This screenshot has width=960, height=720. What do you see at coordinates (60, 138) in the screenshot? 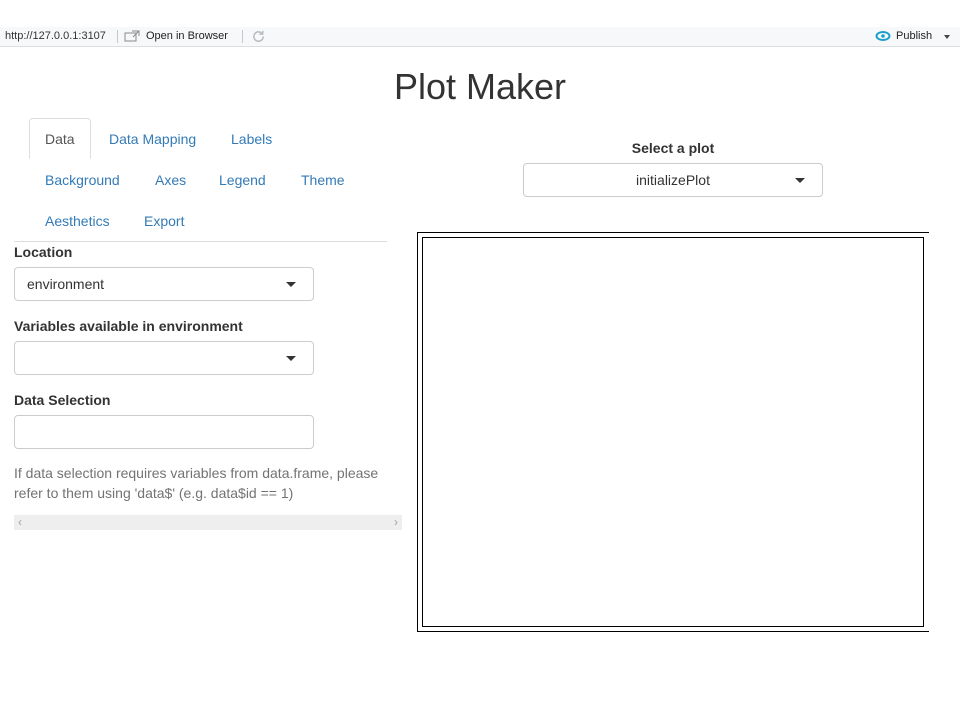
I see `tab-data: Data` at bounding box center [60, 138].